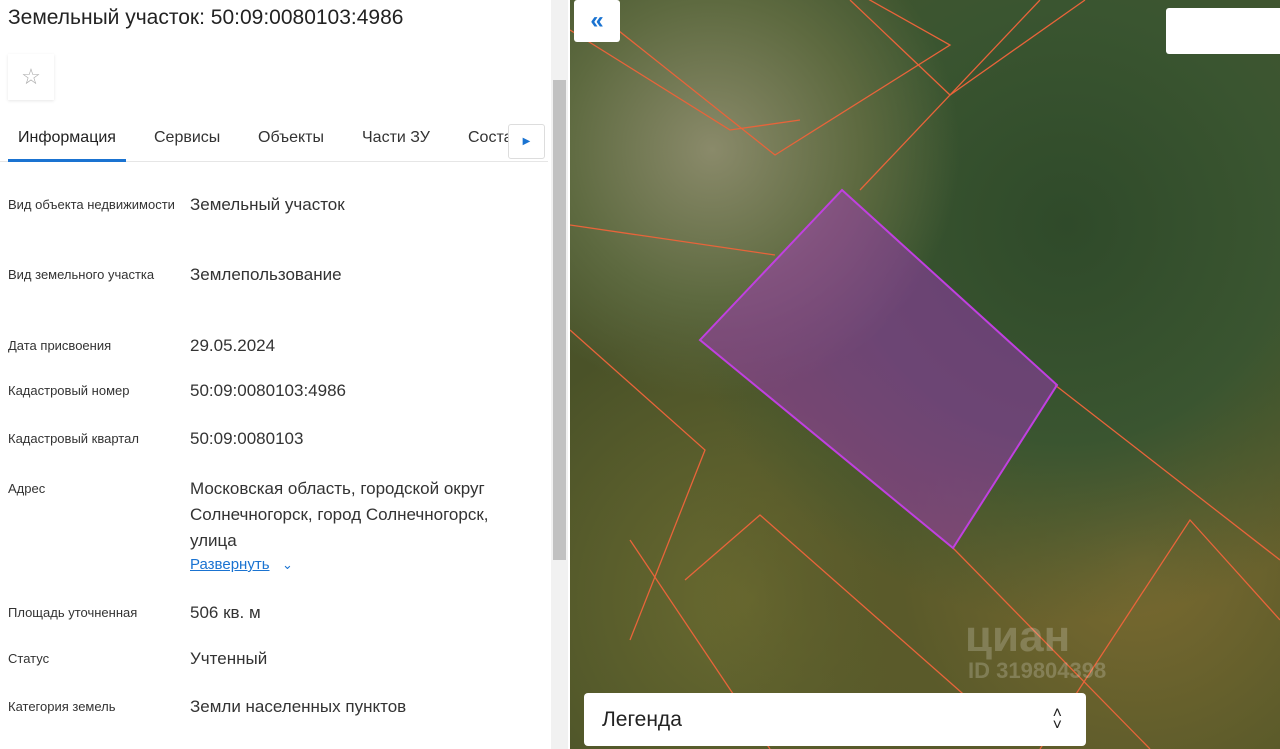 This screenshot has width=1280, height=749. I want to click on field-value: Землепользование, so click(266, 274).